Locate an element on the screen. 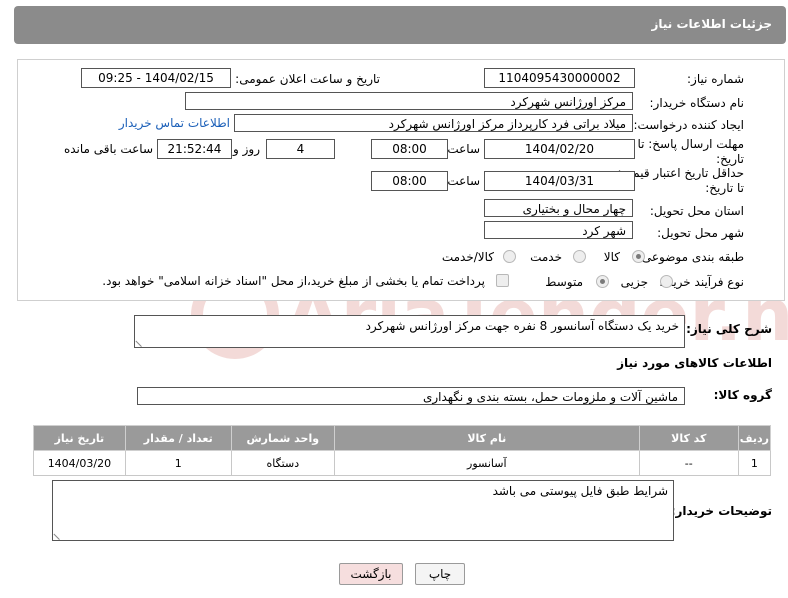  process-minor-radio is located at coordinates (666, 281).